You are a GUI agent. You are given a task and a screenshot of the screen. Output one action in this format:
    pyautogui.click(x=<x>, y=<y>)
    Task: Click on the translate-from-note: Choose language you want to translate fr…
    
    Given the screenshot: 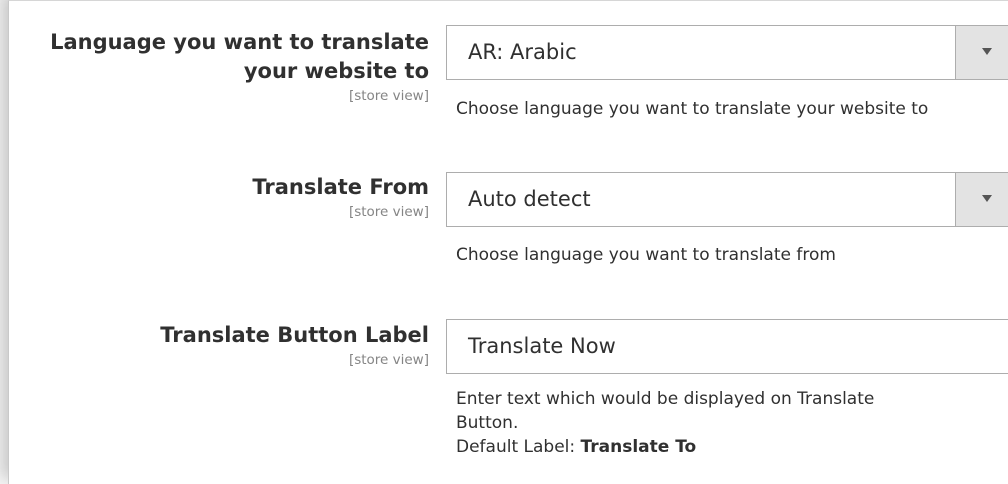 What is the action you would take?
    pyautogui.click(x=646, y=255)
    